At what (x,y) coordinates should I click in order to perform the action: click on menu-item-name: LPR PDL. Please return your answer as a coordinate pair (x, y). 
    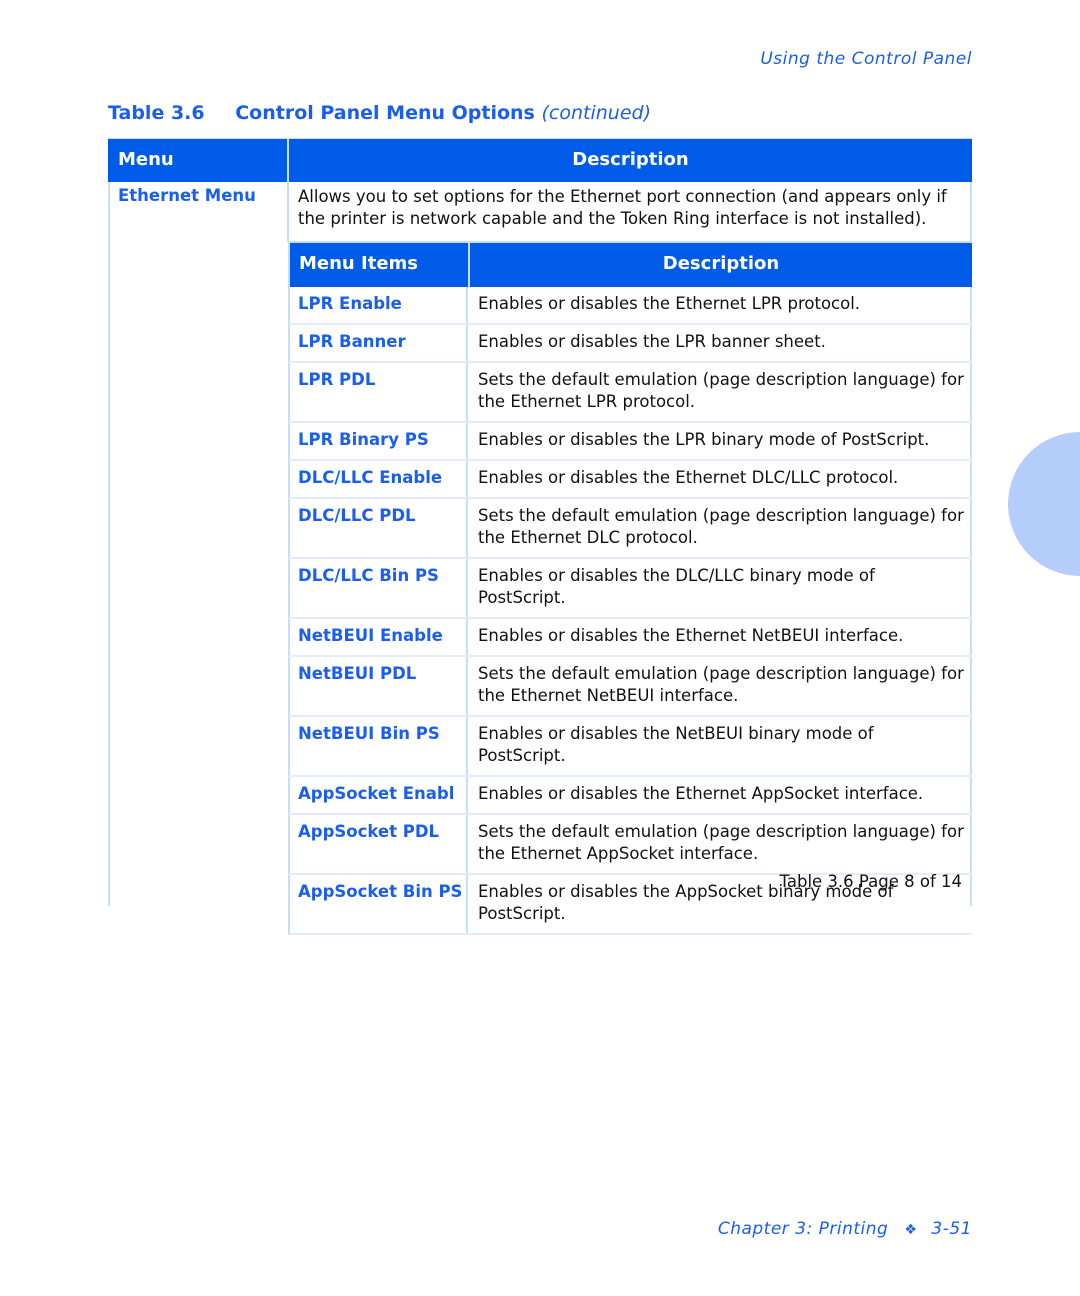
    Looking at the image, I should click on (379, 392).